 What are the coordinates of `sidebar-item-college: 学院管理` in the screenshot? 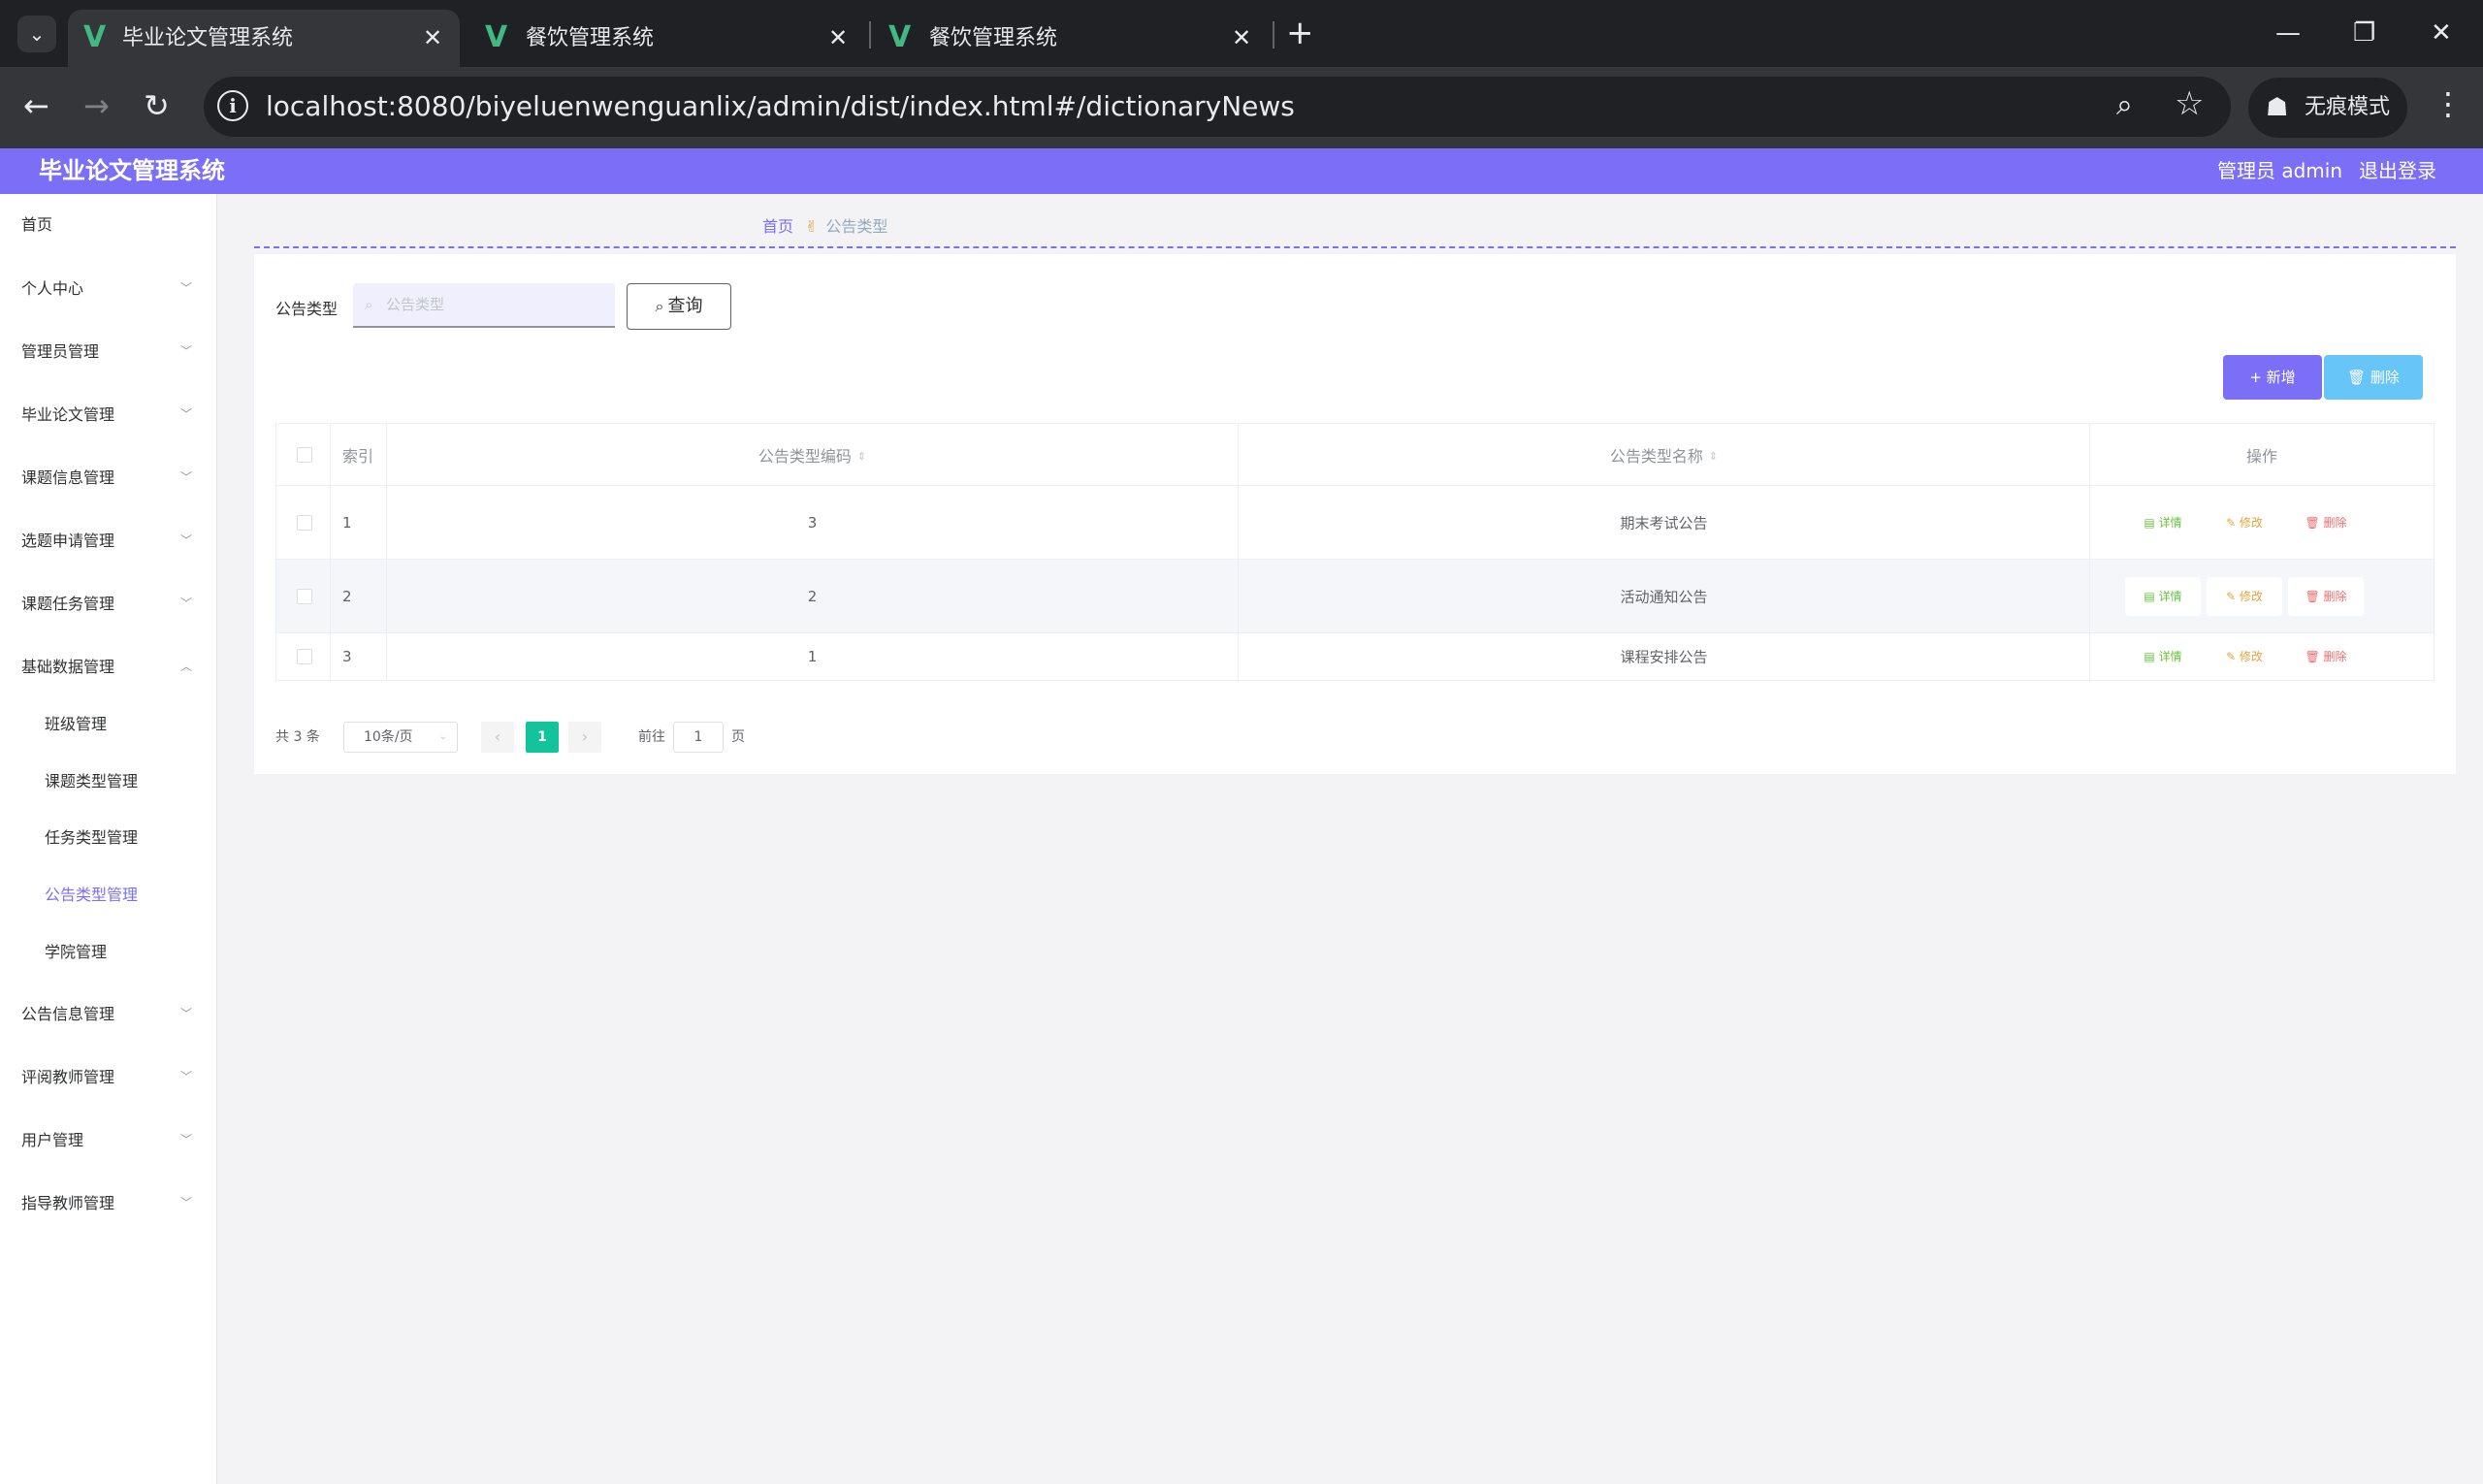 It's located at (109, 952).